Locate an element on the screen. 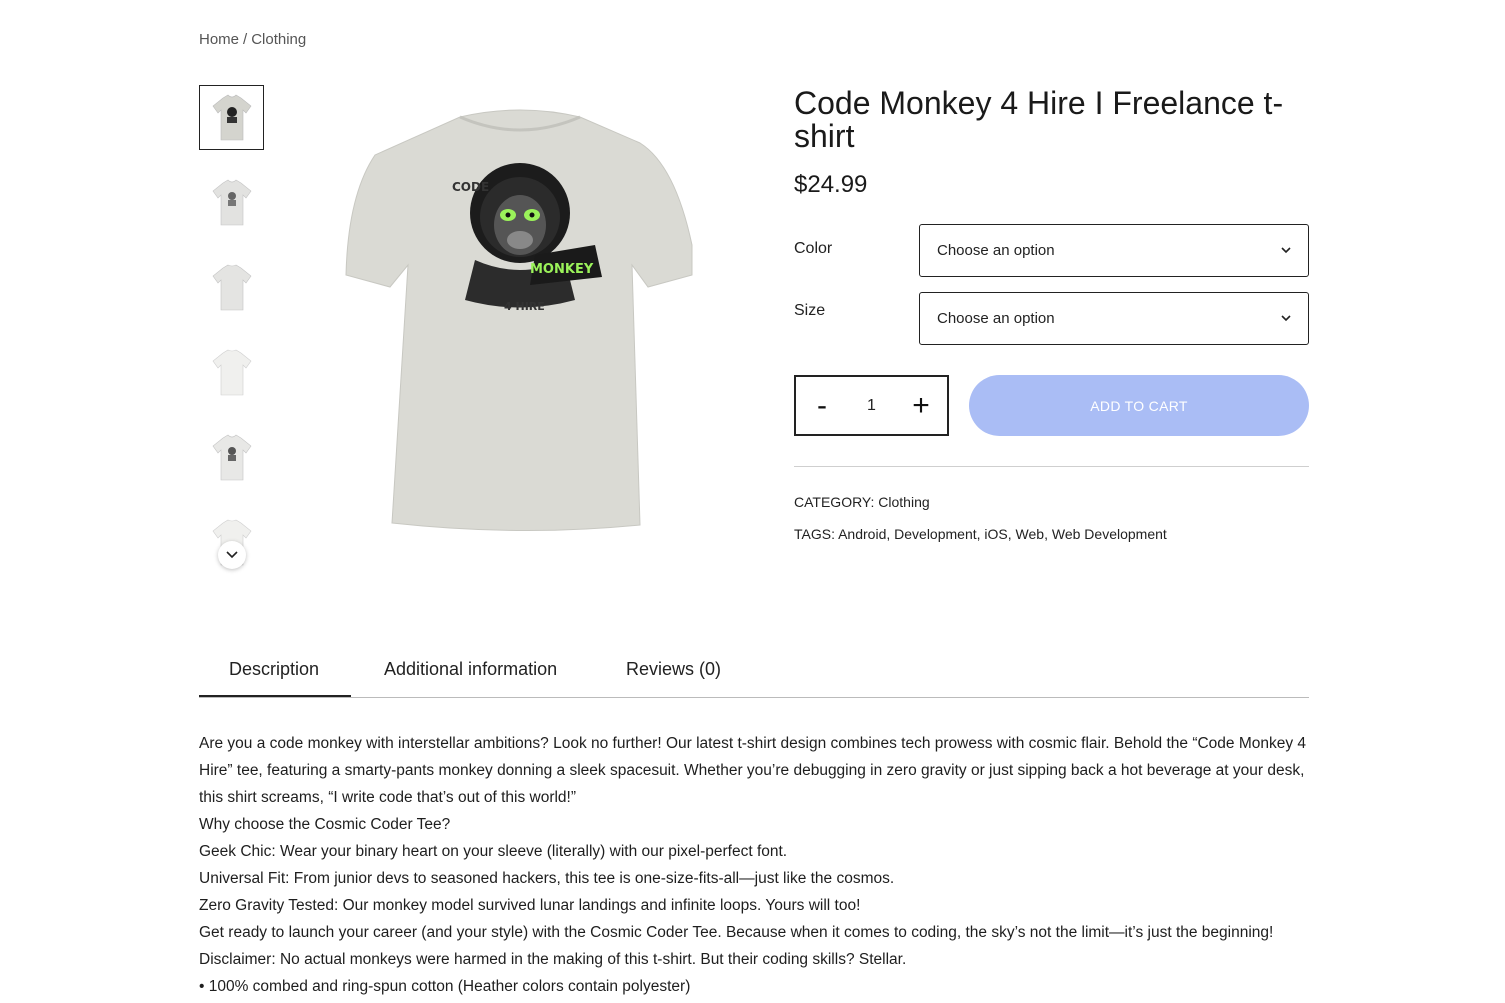 The width and height of the screenshot is (1505, 1003). tag-link-ios: iOS is located at coordinates (995, 534).